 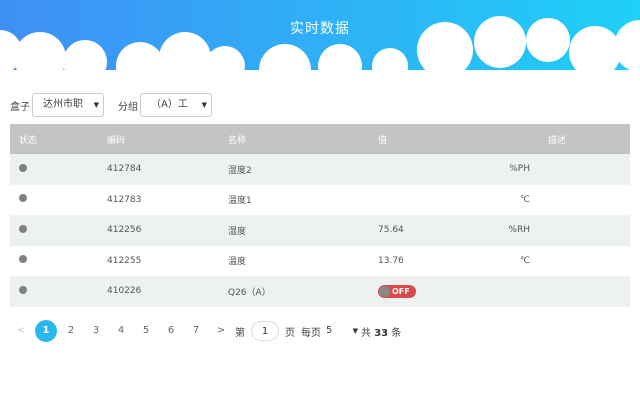 What do you see at coordinates (46, 331) in the screenshot?
I see `page-button-1: 1` at bounding box center [46, 331].